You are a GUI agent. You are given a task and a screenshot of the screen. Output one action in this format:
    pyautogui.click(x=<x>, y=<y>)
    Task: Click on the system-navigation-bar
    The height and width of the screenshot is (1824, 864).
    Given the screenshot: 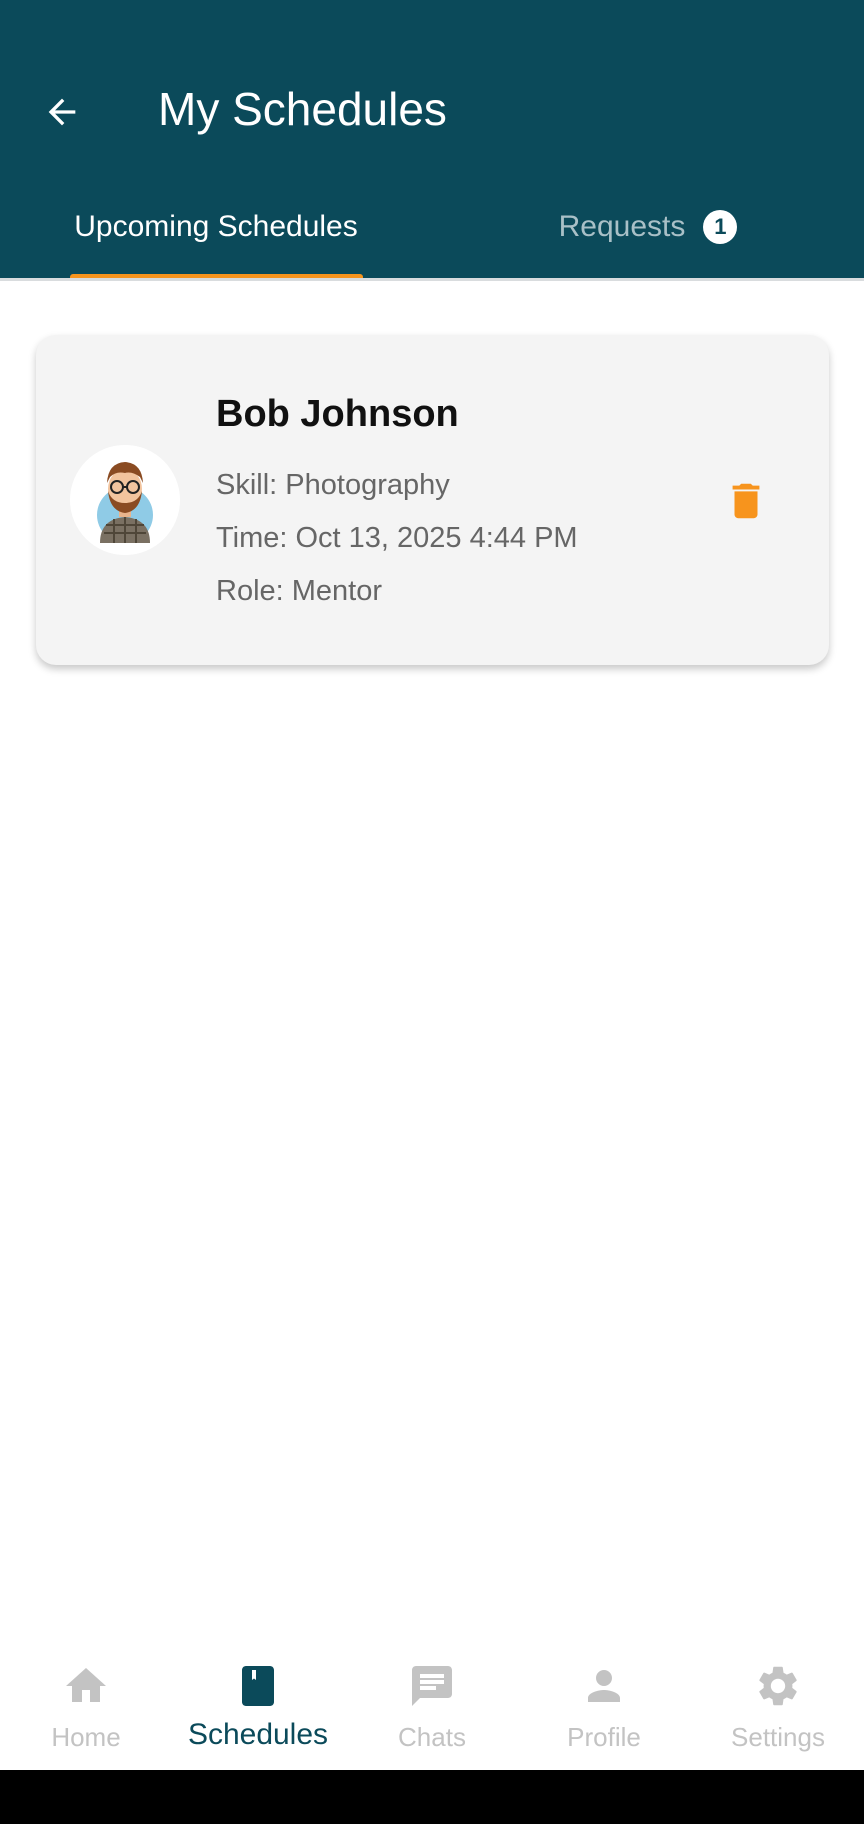 What is the action you would take?
    pyautogui.click(x=432, y=1797)
    